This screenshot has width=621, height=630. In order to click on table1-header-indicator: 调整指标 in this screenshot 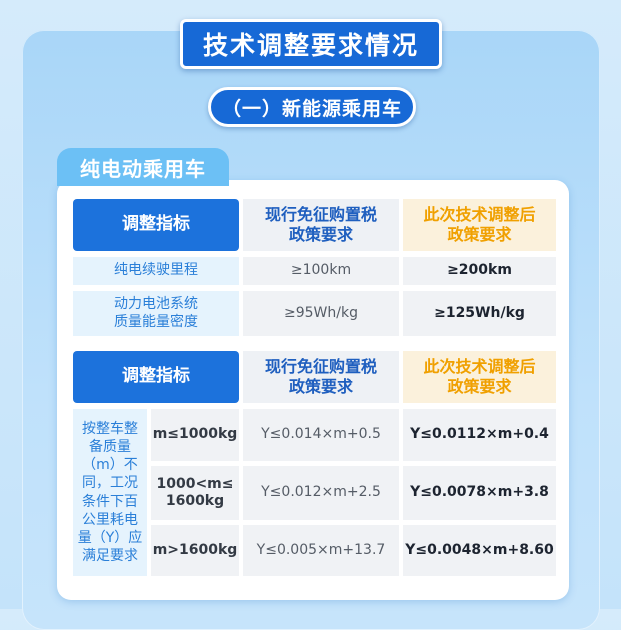, I will do `click(156, 225)`.